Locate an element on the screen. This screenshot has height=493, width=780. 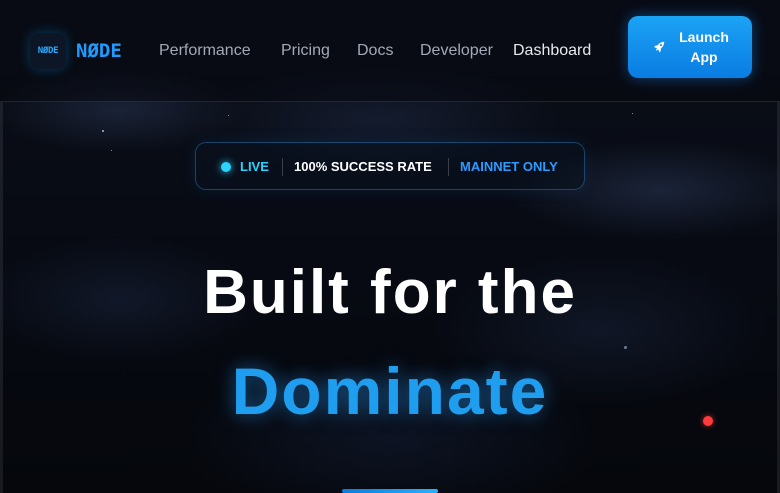
hero-headline-line2: Dominate is located at coordinates (390, 391).